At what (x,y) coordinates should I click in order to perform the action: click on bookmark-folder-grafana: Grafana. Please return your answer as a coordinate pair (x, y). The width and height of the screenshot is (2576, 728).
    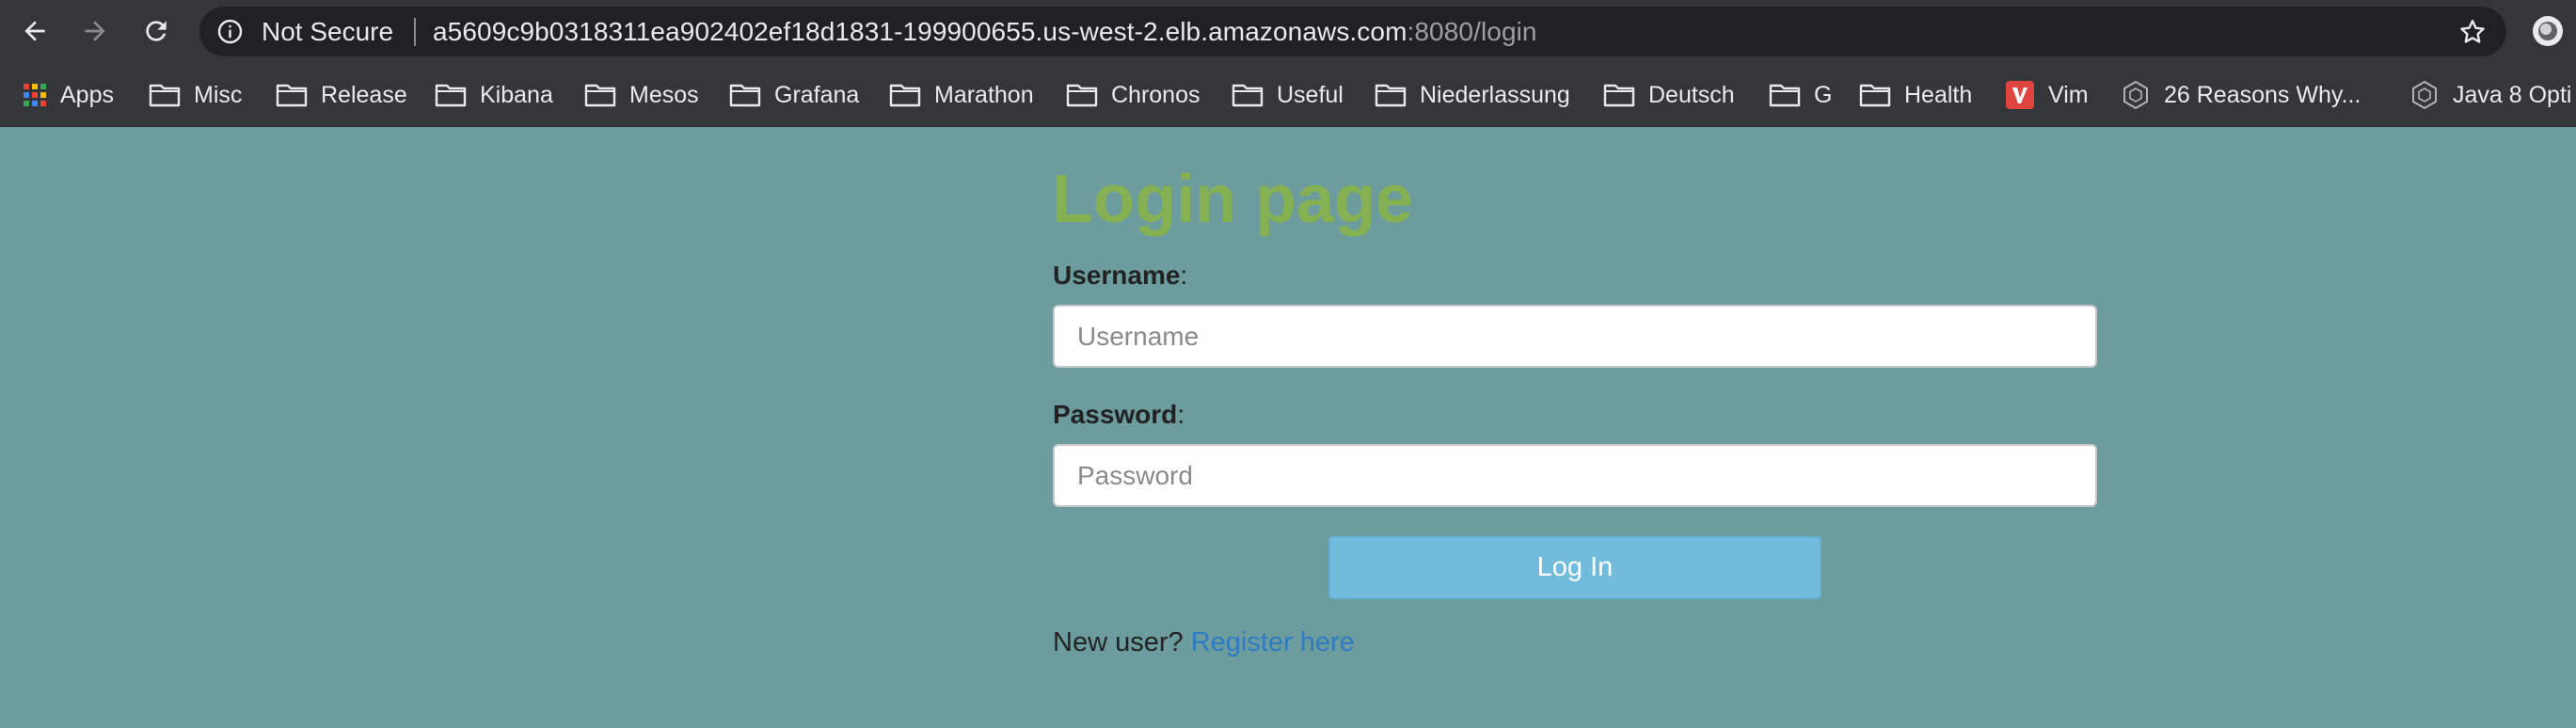
    Looking at the image, I should click on (795, 94).